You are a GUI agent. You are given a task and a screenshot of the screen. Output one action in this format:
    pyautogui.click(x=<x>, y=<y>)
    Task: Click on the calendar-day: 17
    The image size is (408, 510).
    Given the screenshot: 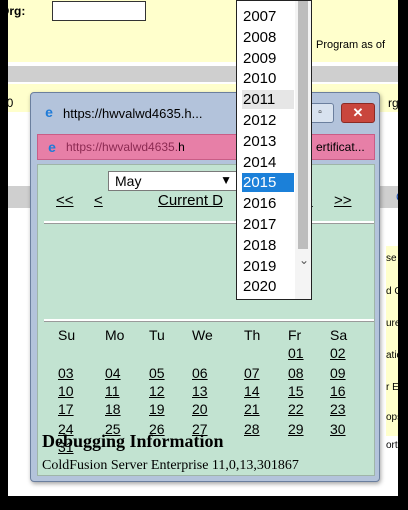 What is the action you would take?
    pyautogui.click(x=66, y=409)
    